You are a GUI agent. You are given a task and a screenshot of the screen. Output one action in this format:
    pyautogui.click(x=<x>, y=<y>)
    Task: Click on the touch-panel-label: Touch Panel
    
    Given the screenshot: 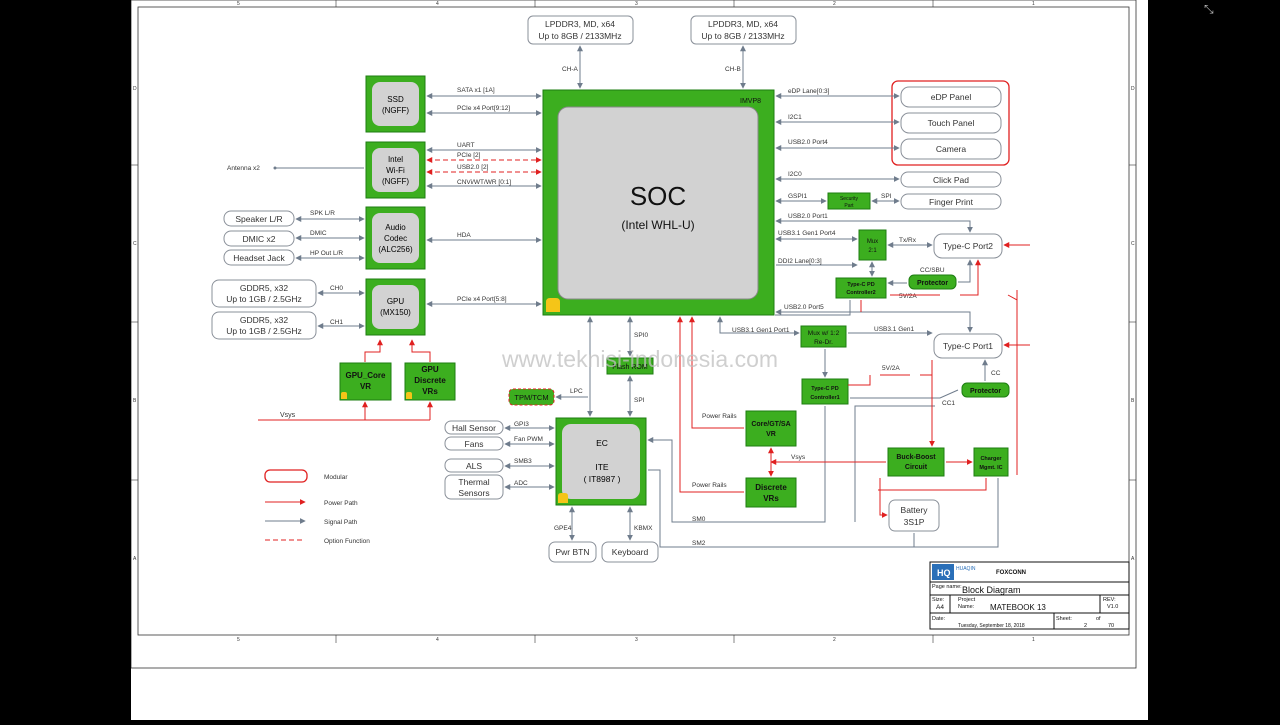 What is the action you would take?
    pyautogui.click(x=951, y=123)
    